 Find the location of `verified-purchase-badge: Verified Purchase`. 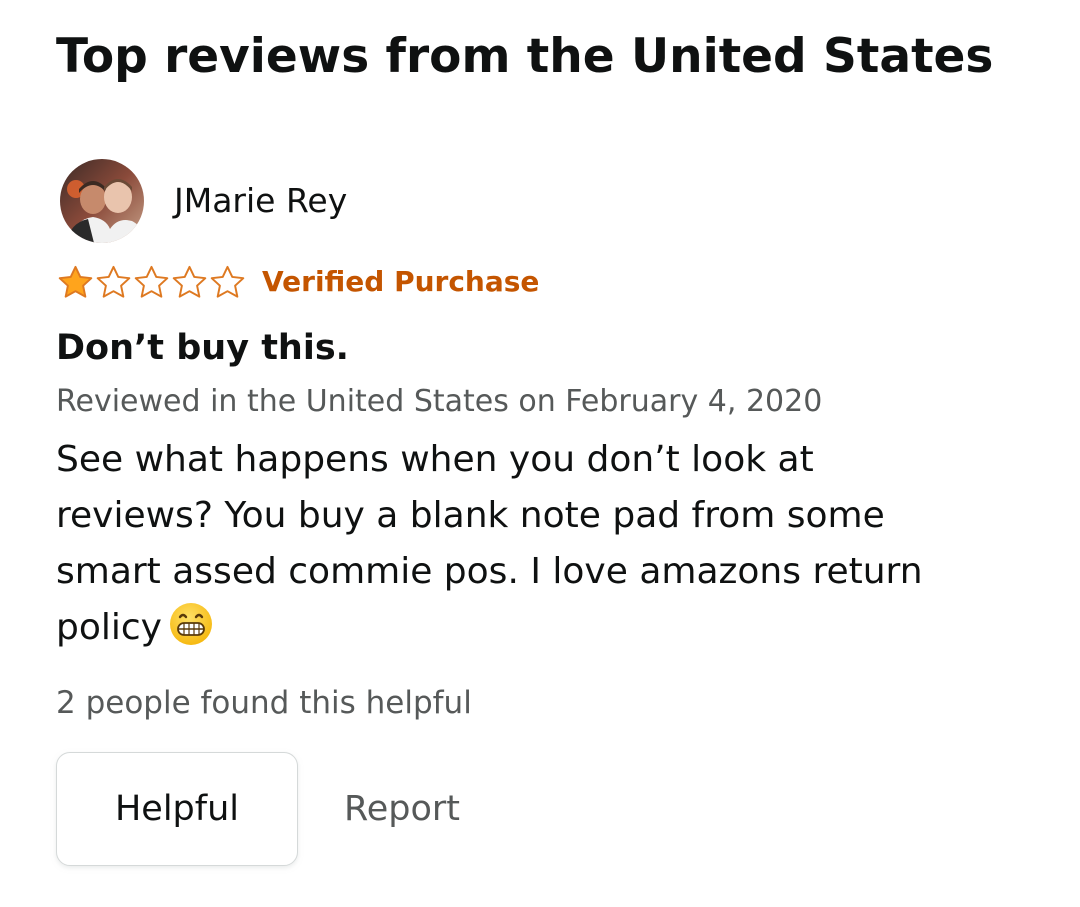

verified-purchase-badge: Verified Purchase is located at coordinates (401, 281).